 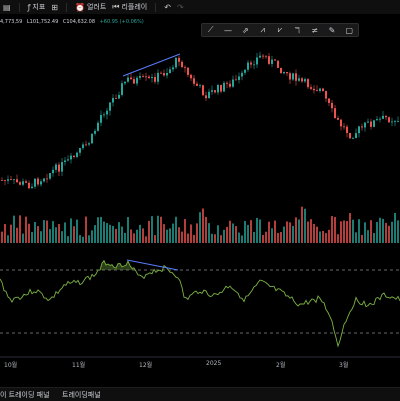 I want to click on rectangle-icon: ▢, so click(x=349, y=30).